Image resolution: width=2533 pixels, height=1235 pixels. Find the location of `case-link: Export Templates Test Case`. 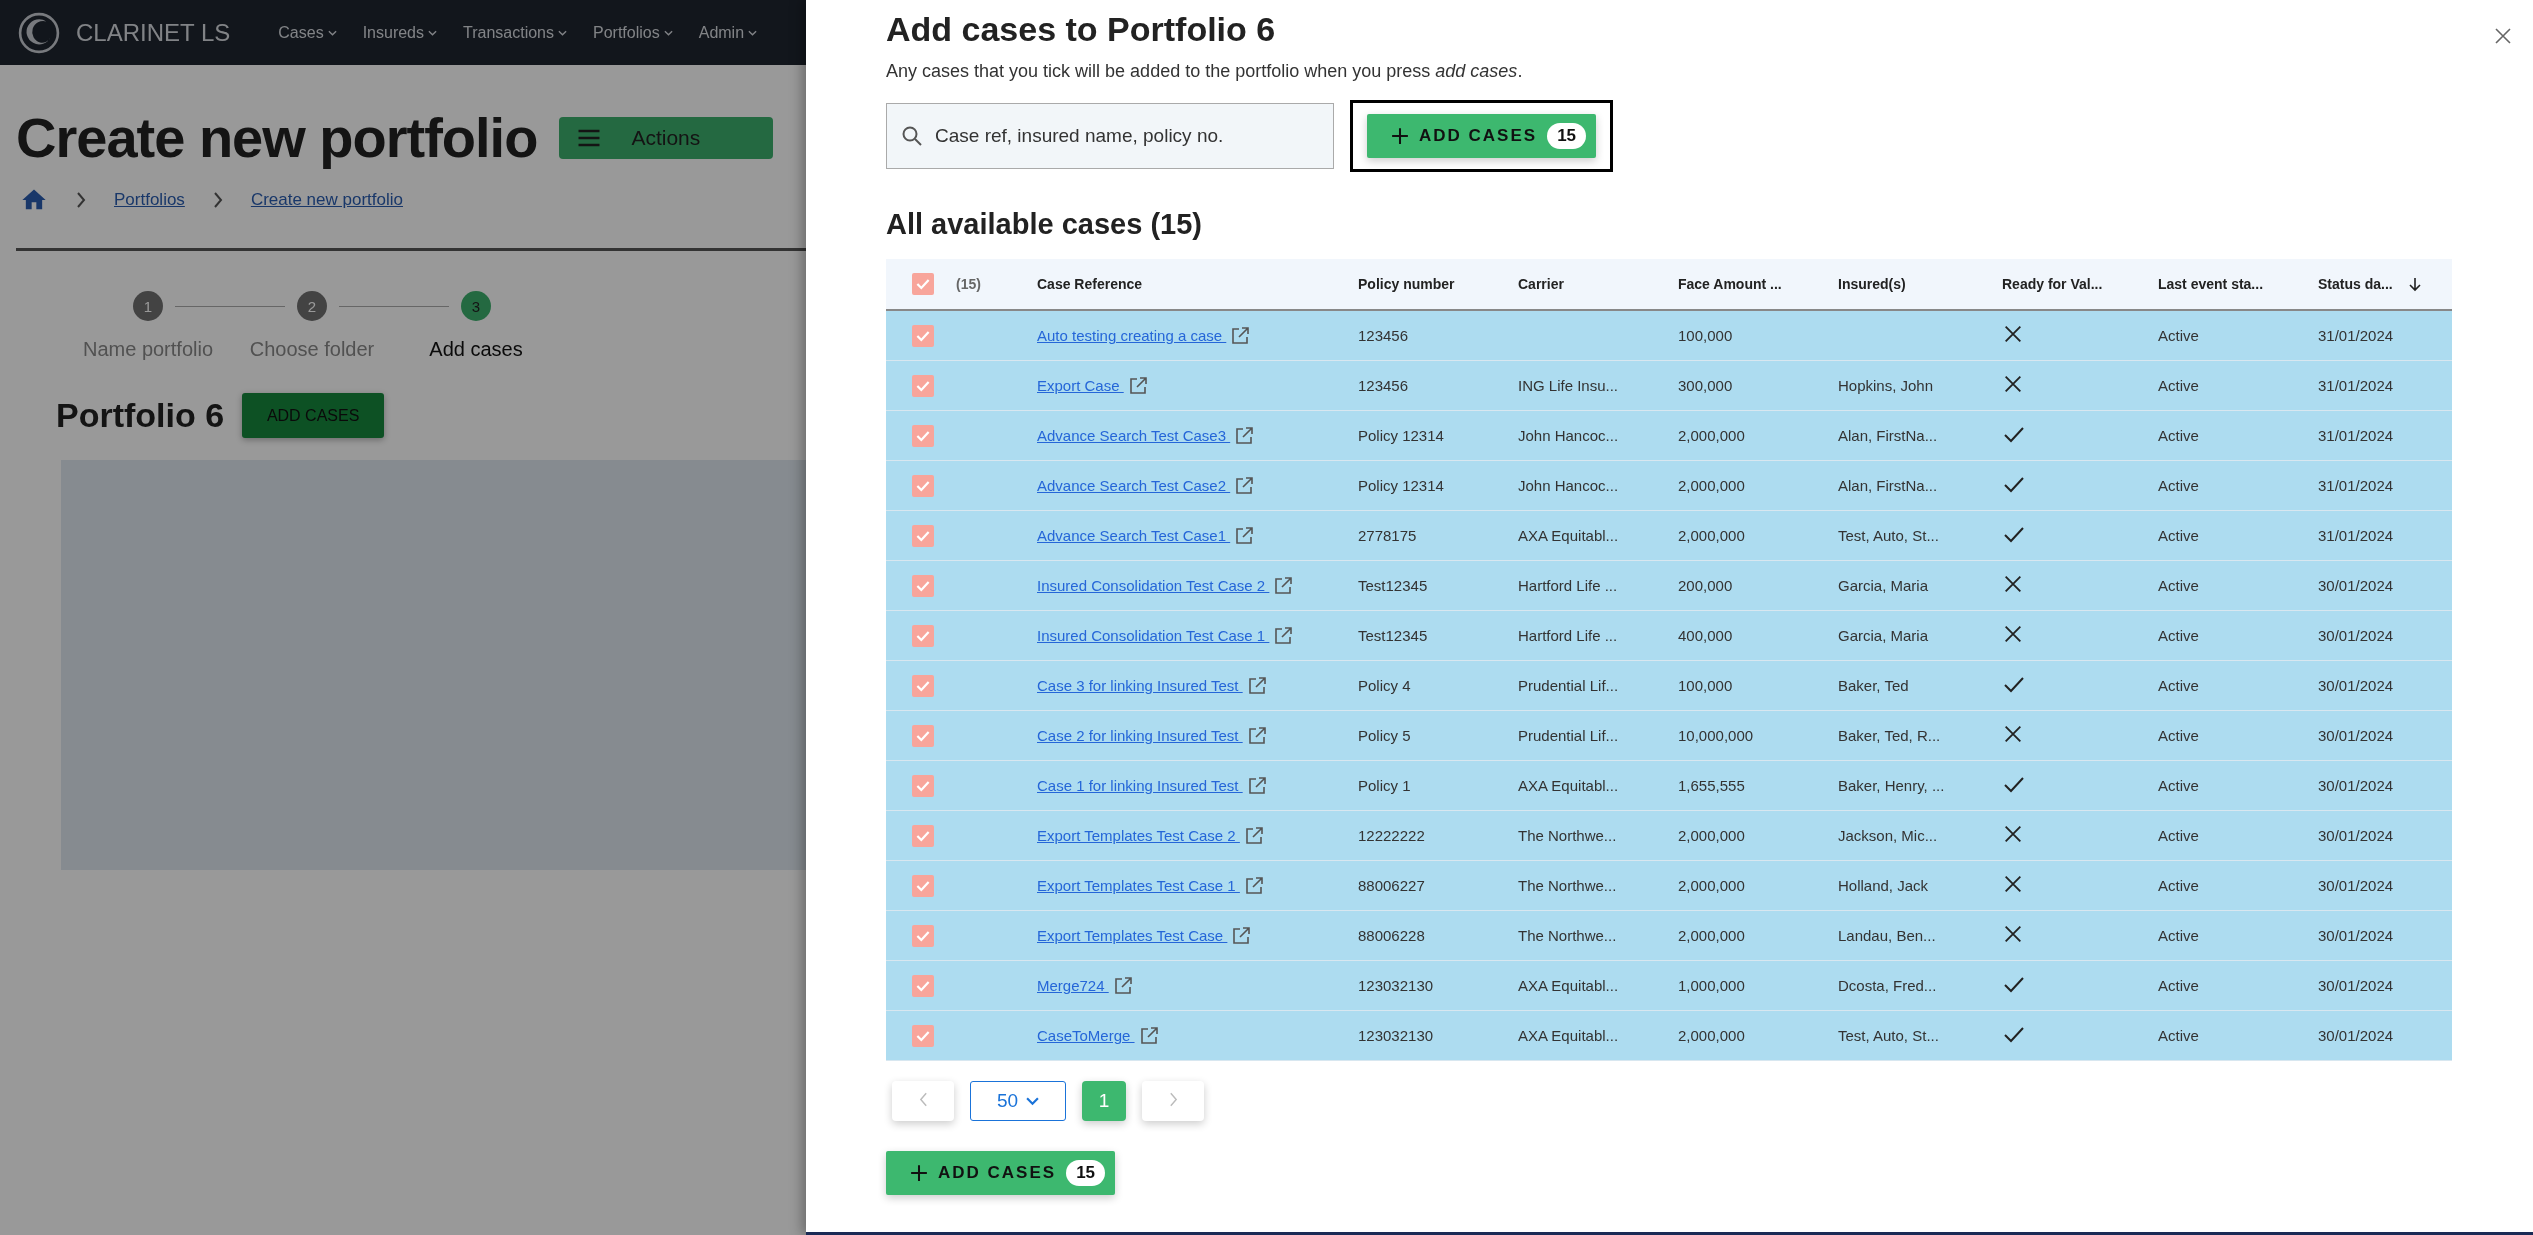

case-link: Export Templates Test Case is located at coordinates (1132, 935).